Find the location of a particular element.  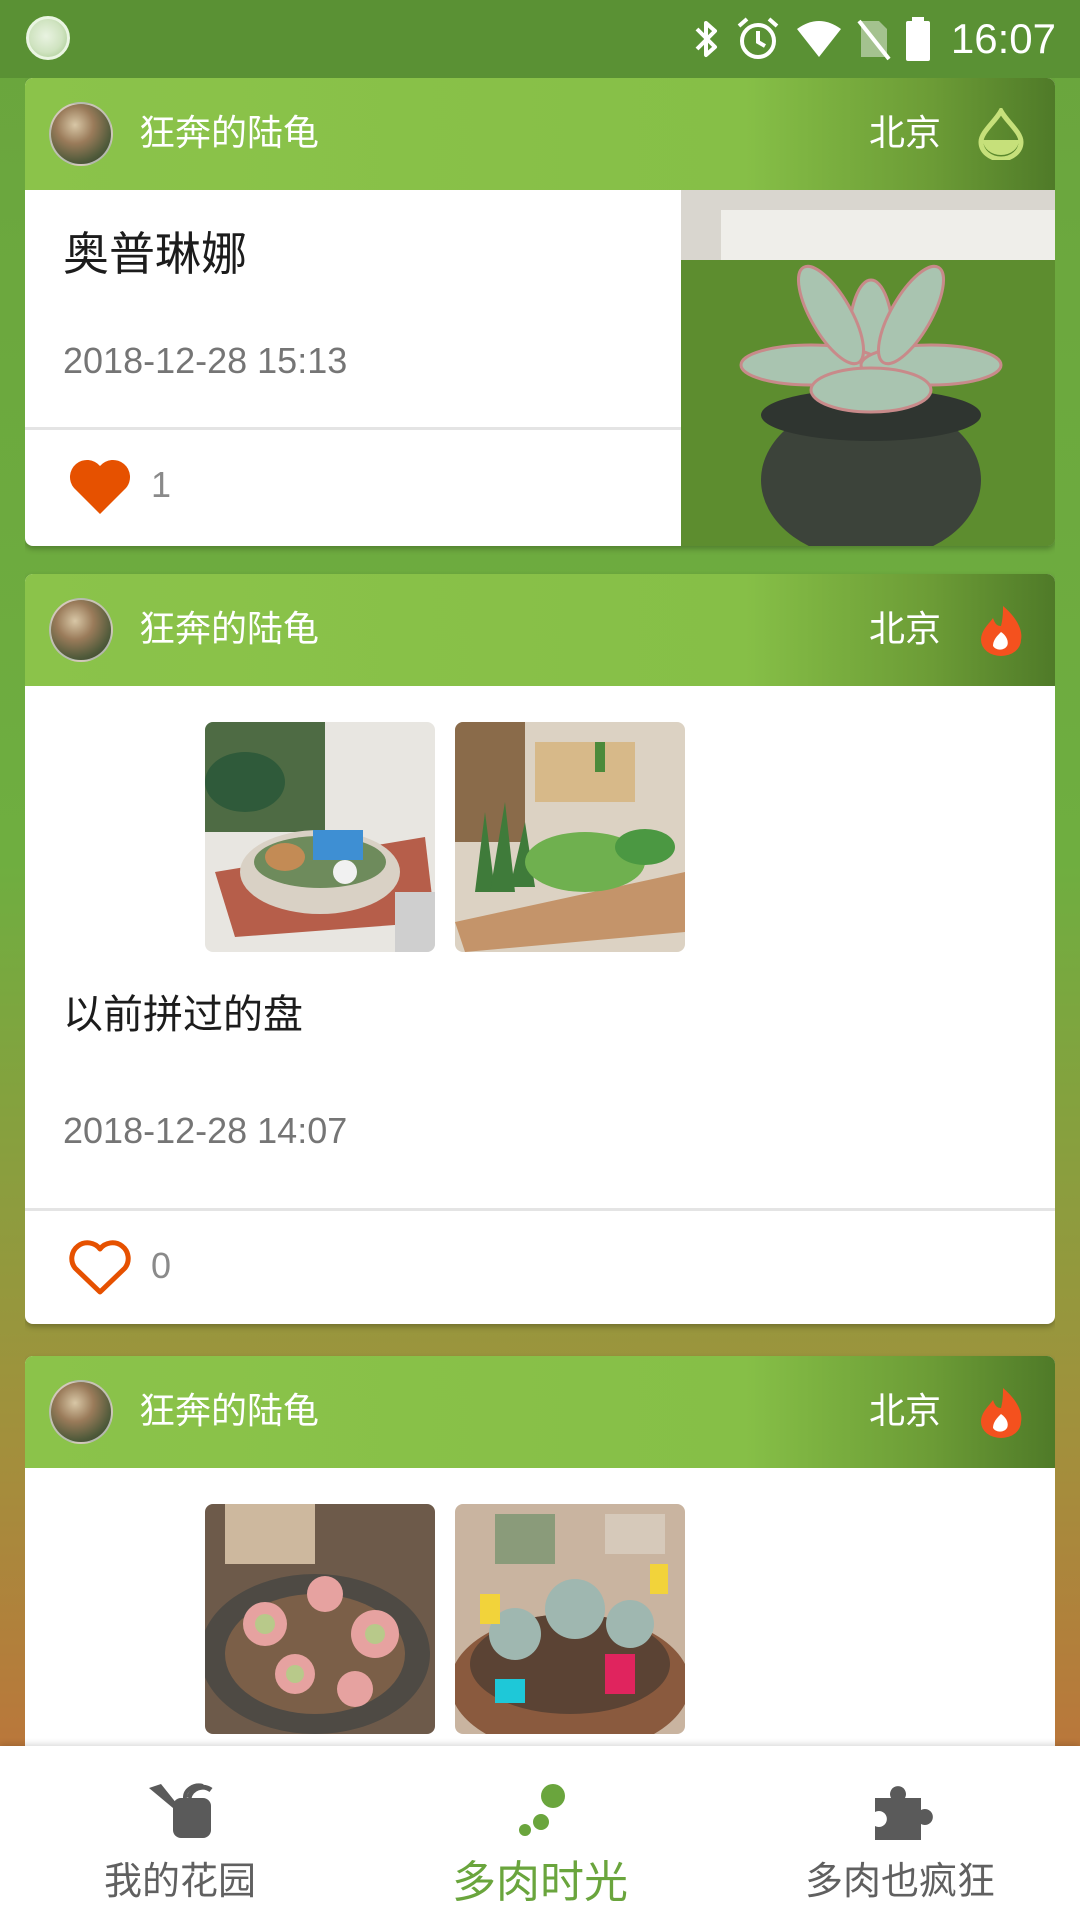

nav-label: 多肉时光 is located at coordinates (540, 1882).